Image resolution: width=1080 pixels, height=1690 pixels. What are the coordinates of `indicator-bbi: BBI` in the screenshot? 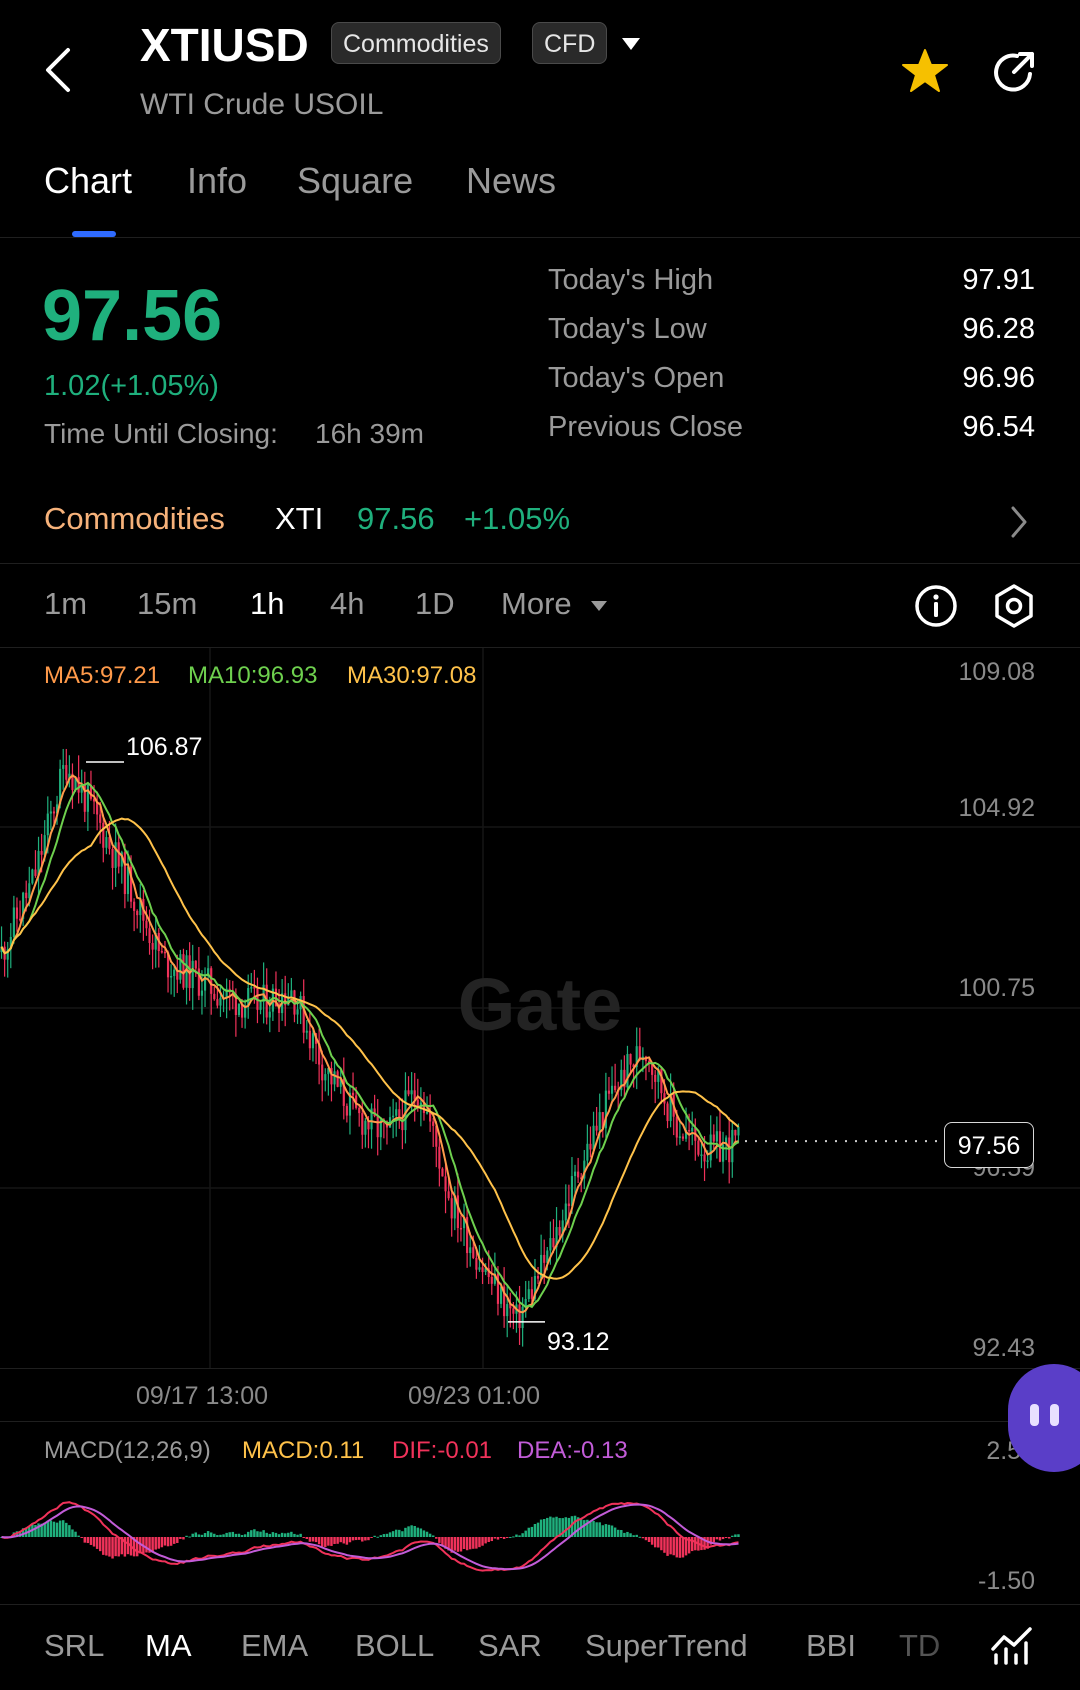 It's located at (831, 1646).